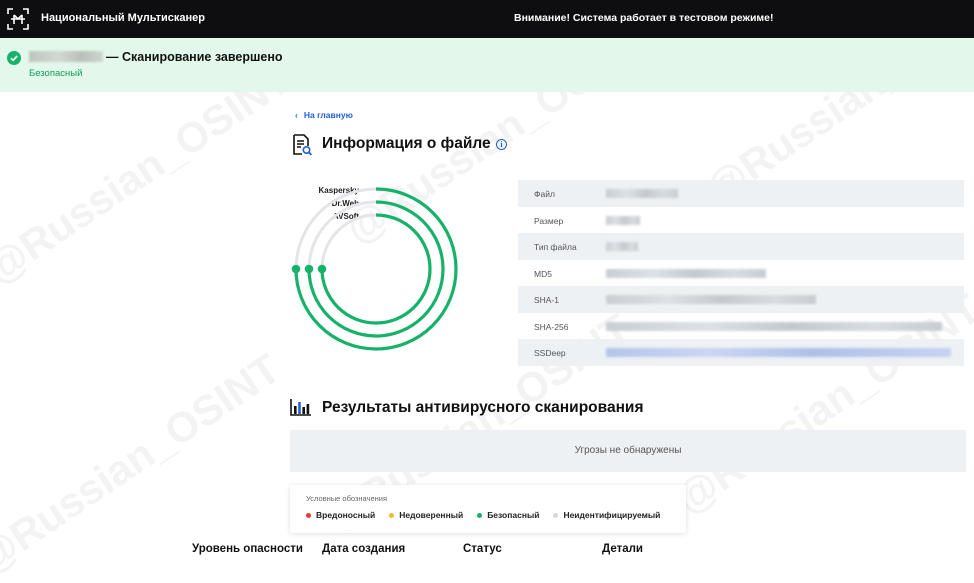 This screenshot has height=583, width=974. I want to click on column-header-status: Статус, so click(482, 549).